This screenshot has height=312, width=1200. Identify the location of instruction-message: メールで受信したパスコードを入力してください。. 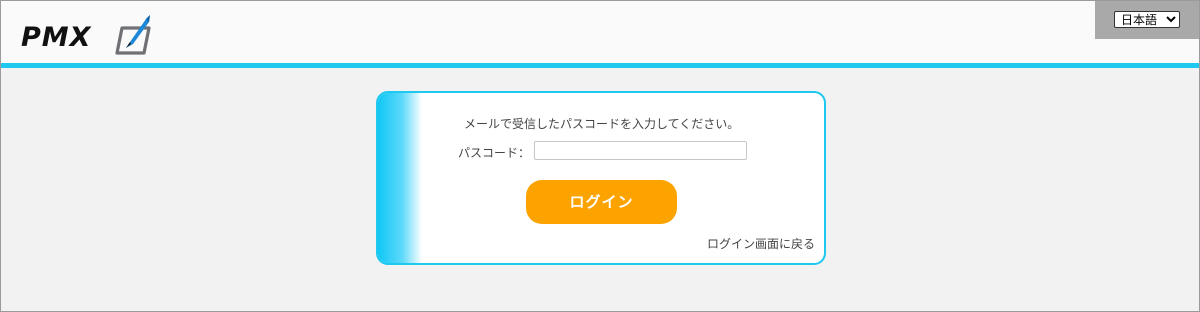
(602, 124).